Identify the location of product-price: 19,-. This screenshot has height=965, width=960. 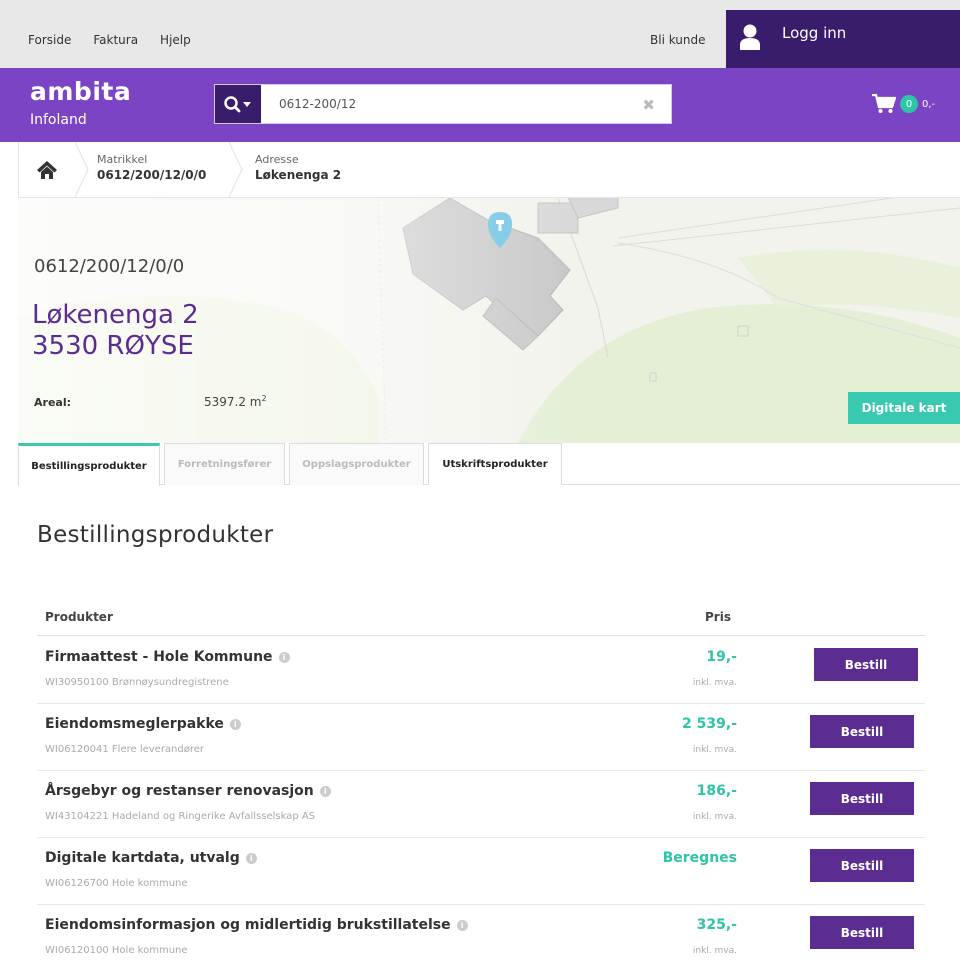
(721, 657).